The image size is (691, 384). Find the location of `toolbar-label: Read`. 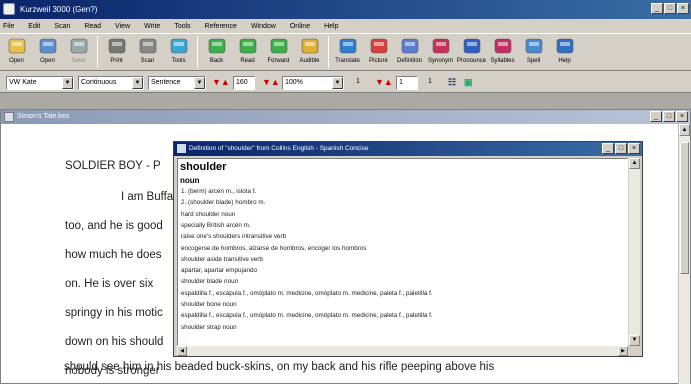

toolbar-label: Read is located at coordinates (247, 61).